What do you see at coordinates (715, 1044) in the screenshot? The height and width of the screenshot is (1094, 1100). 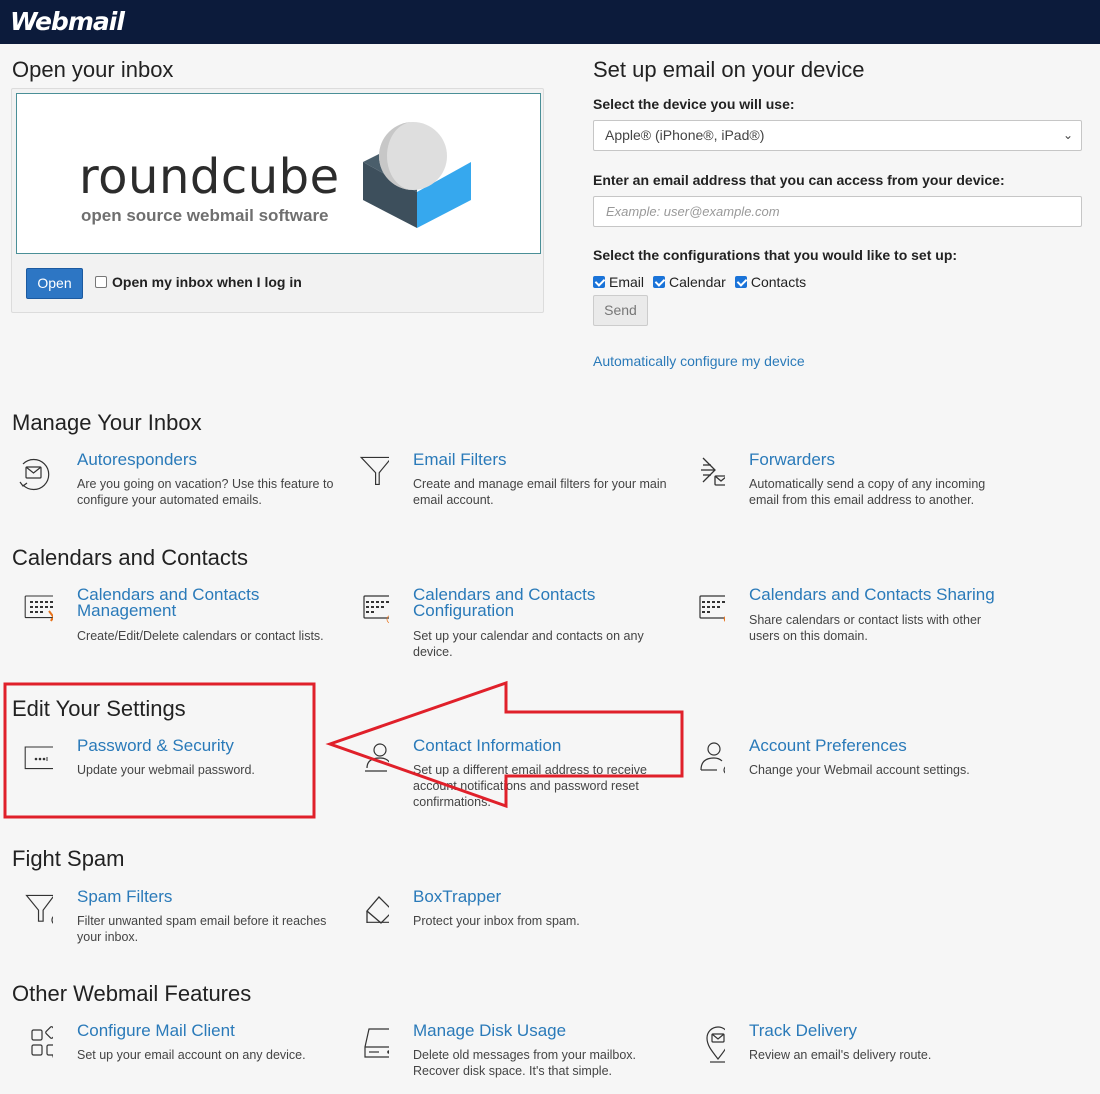 I see `track-icon` at bounding box center [715, 1044].